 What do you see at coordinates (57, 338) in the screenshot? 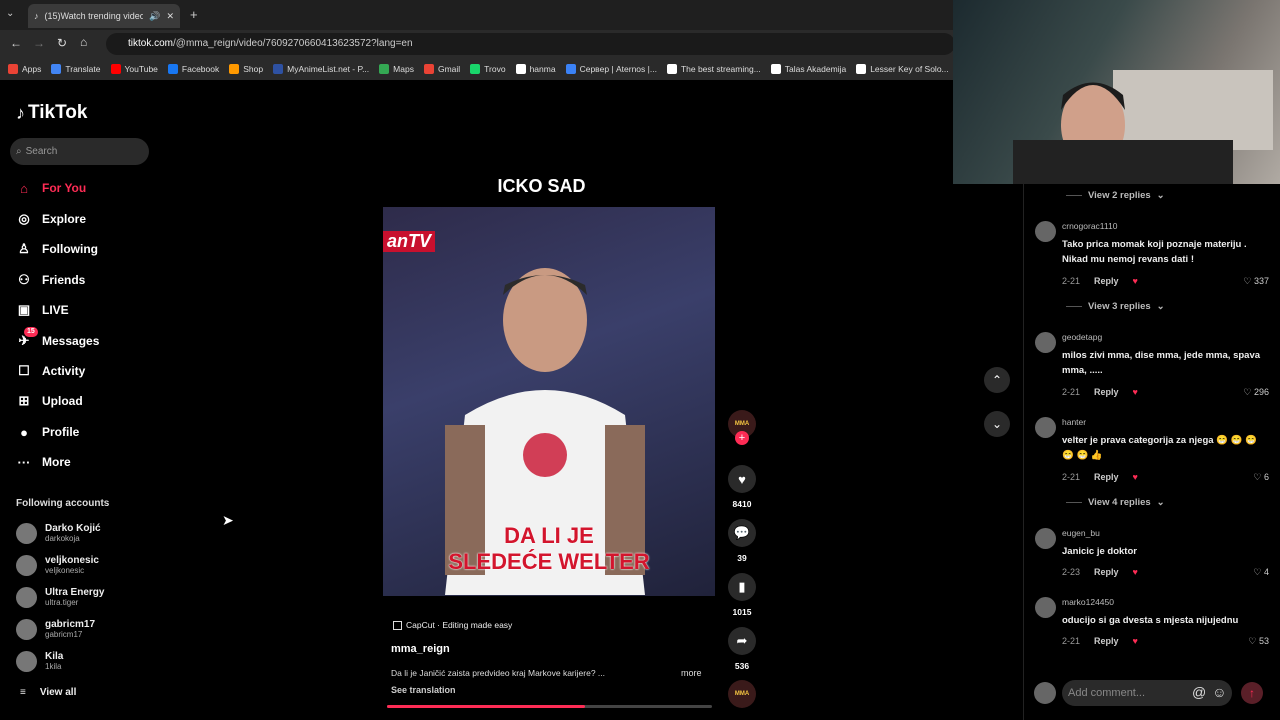
I see `nav-item-messages: ✈ 15 Messages` at bounding box center [57, 338].